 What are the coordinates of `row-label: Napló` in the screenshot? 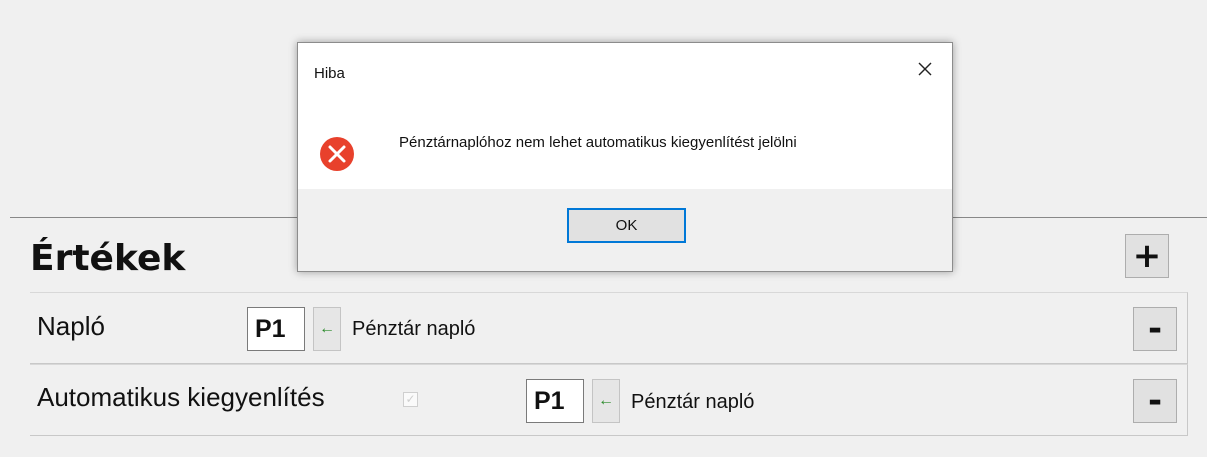 It's located at (71, 326).